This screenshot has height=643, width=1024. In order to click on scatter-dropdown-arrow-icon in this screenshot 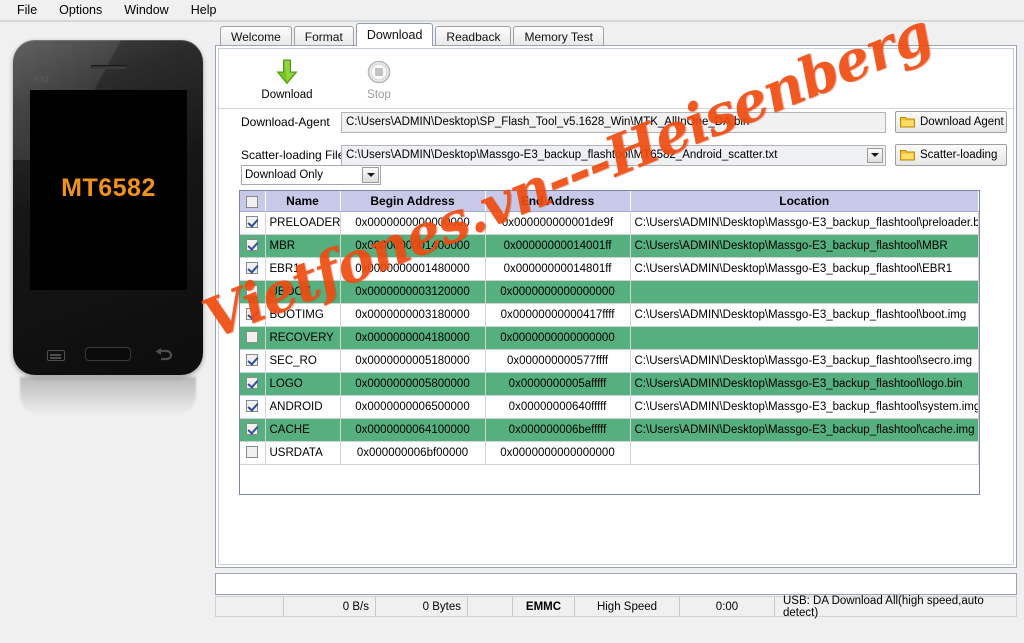, I will do `click(875, 155)`.